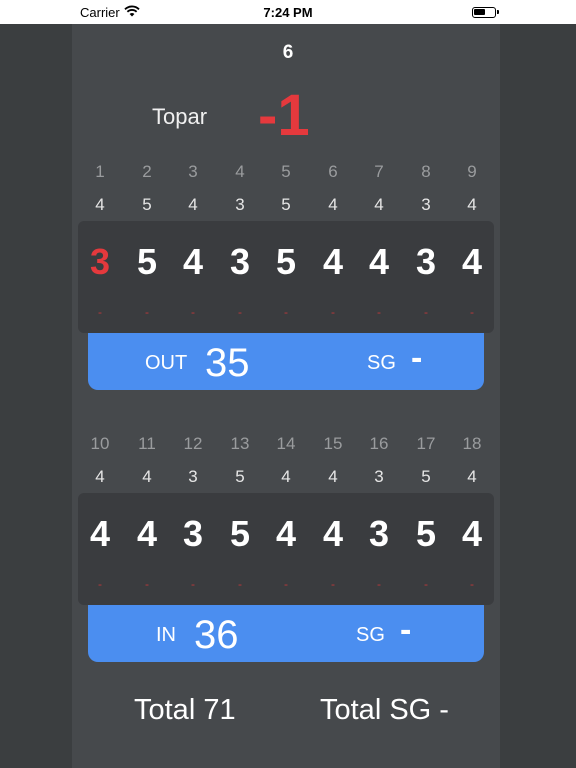 The width and height of the screenshot is (576, 768). I want to click on hole-number: 14, so click(286, 443).